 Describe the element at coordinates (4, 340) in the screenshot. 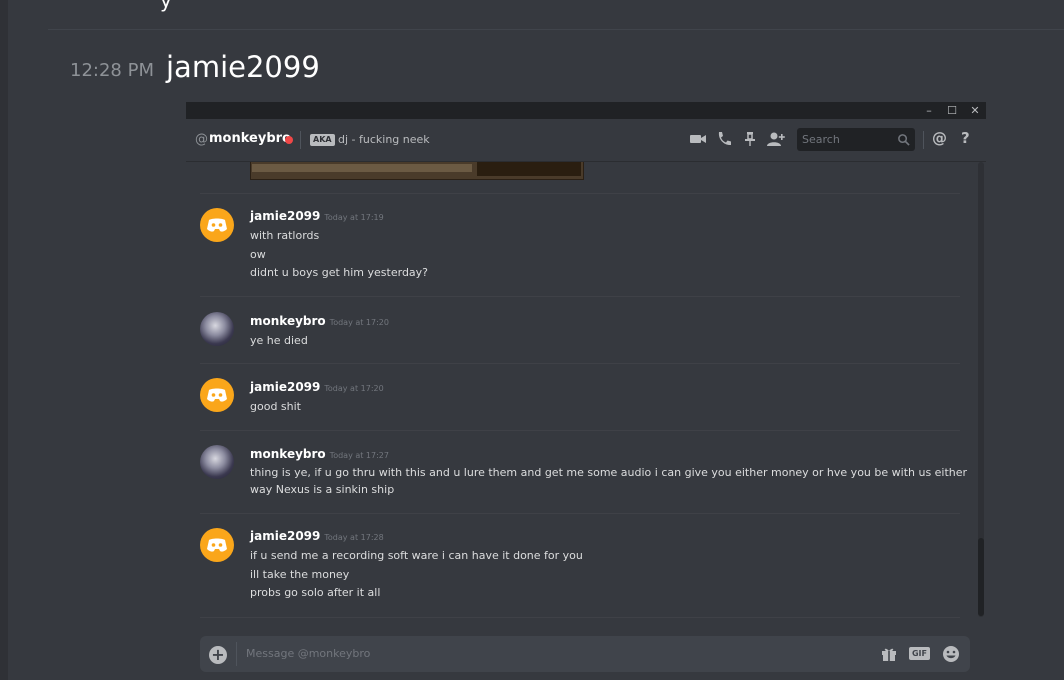

I see `sidebar-edge` at that location.